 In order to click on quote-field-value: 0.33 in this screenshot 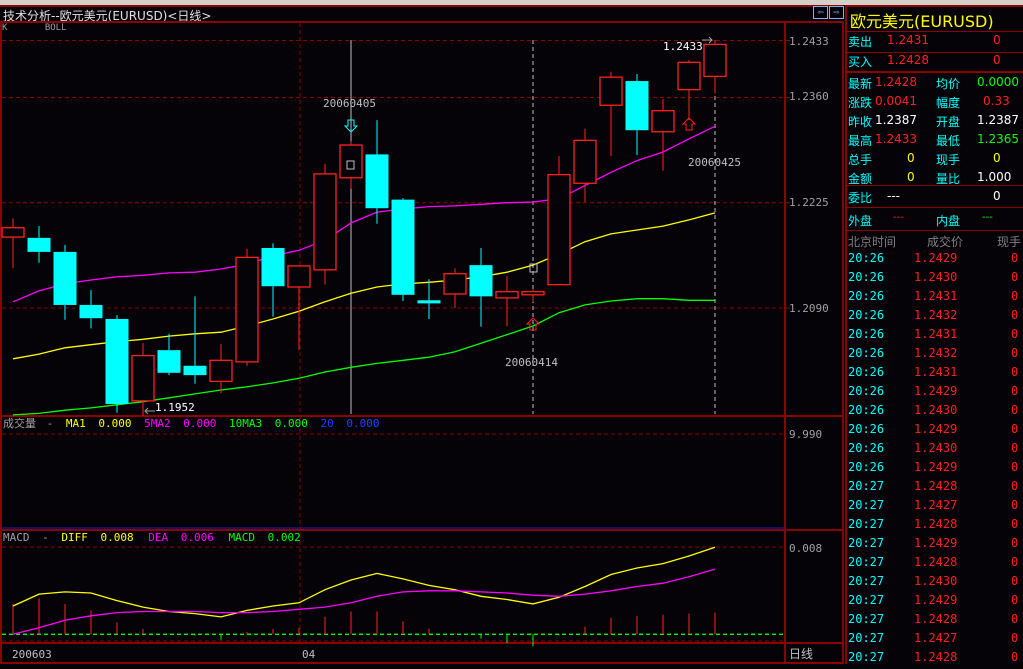, I will do `click(996, 101)`.